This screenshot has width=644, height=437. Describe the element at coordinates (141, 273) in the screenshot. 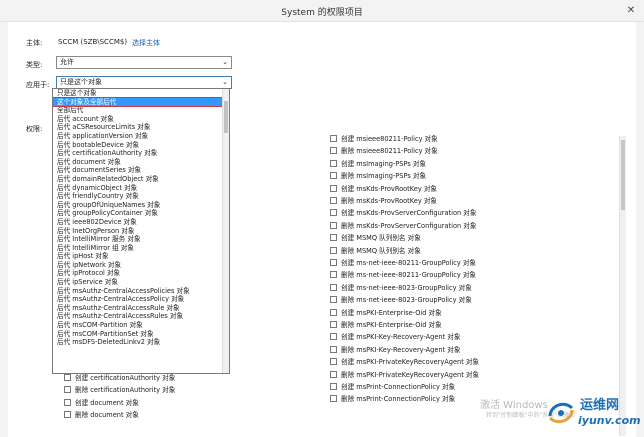

I see `dropdown-option: 后代 ipProtocol 对象` at that location.